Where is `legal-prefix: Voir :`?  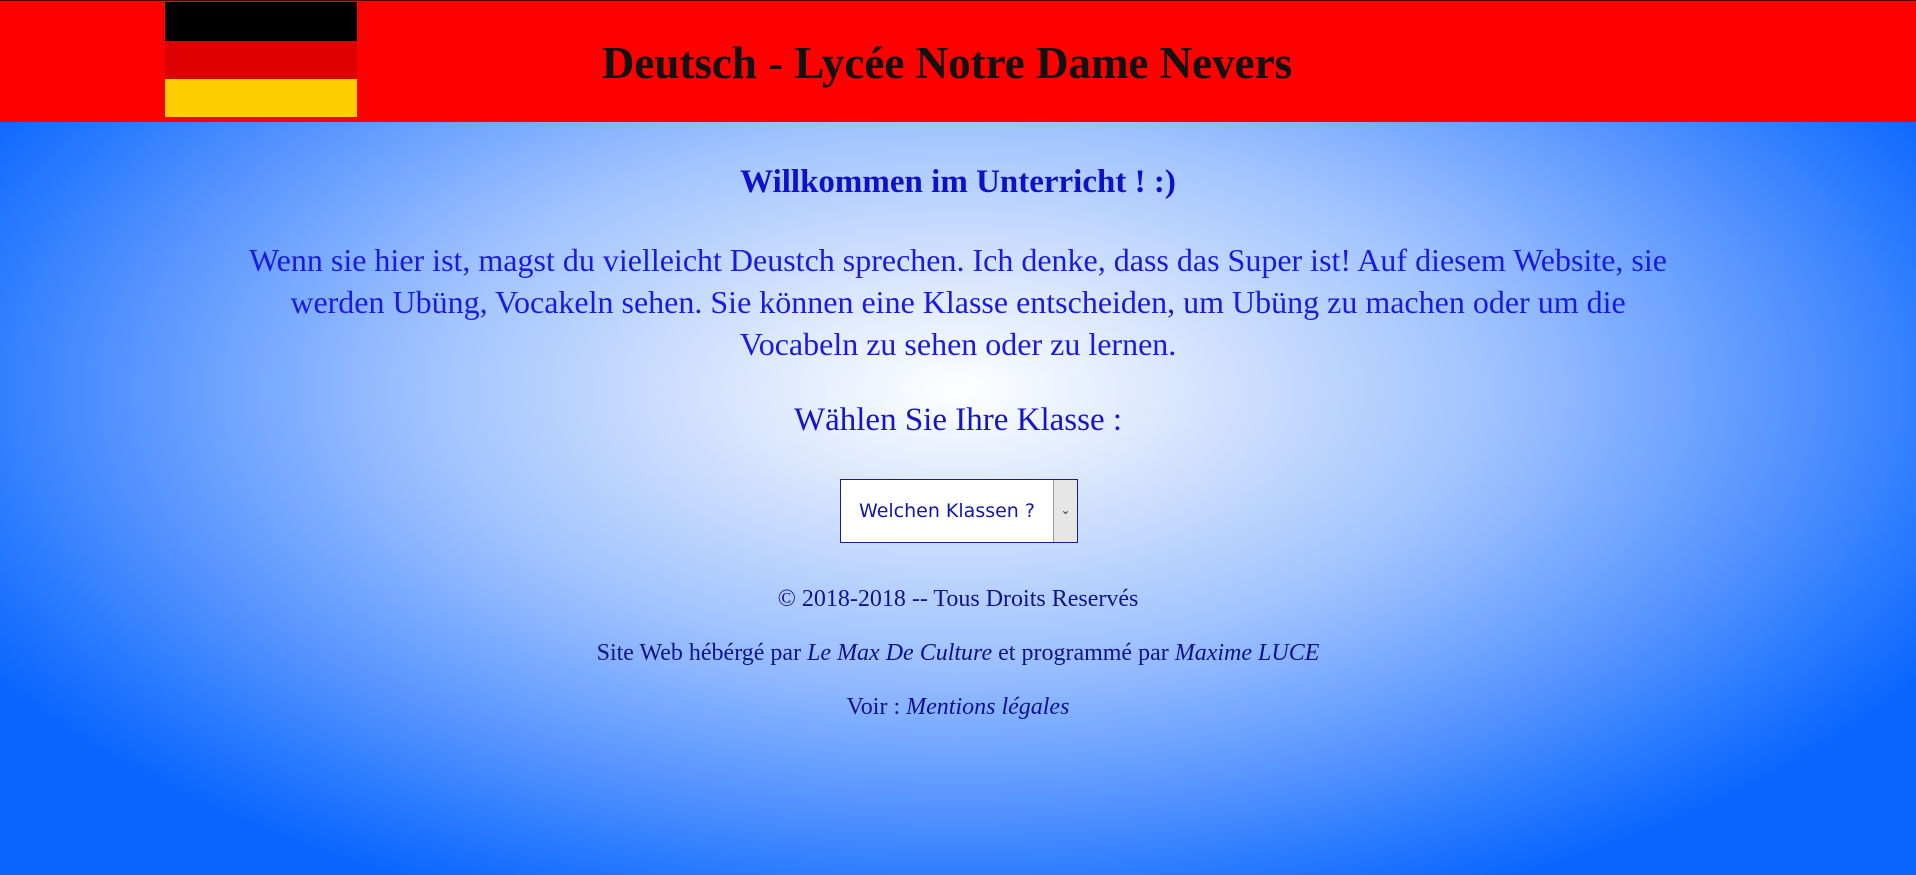
legal-prefix: Voir : is located at coordinates (876, 707).